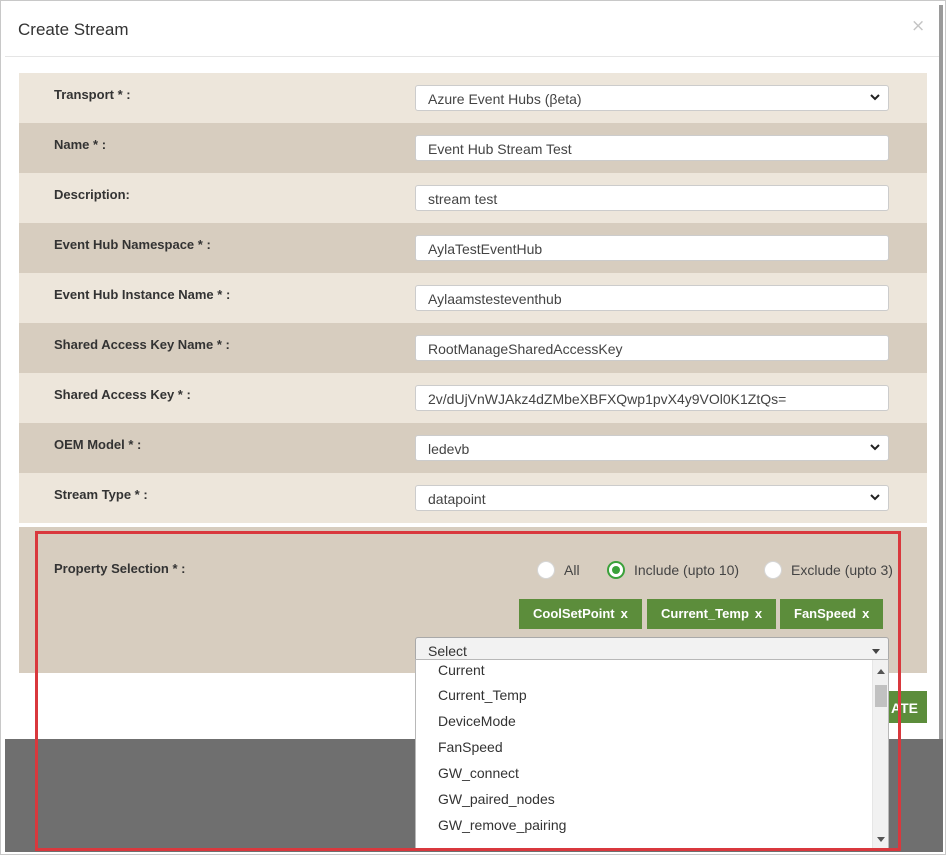 This screenshot has width=946, height=855. I want to click on radio-include-circle, so click(616, 570).